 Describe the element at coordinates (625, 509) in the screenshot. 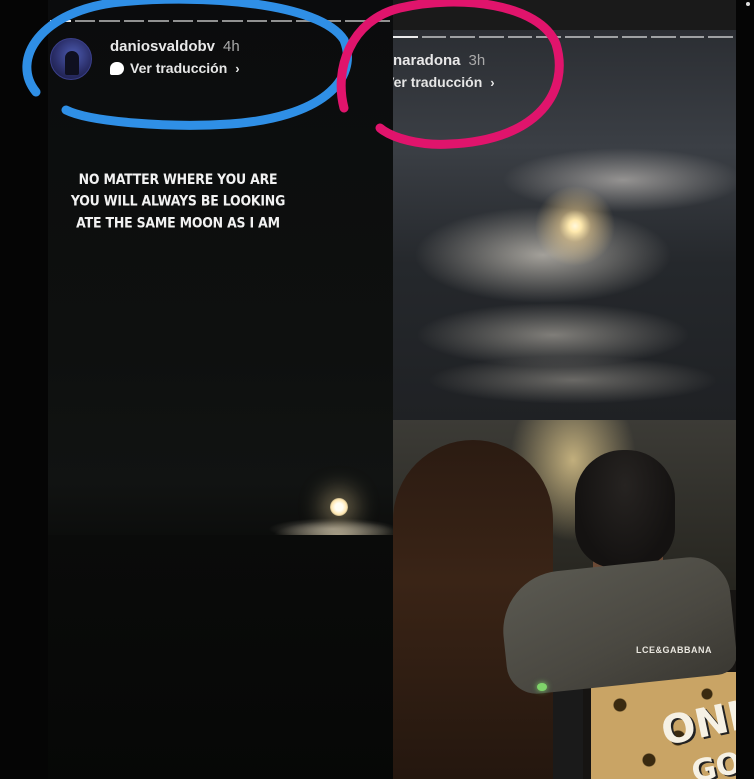

I see `boy-head` at that location.